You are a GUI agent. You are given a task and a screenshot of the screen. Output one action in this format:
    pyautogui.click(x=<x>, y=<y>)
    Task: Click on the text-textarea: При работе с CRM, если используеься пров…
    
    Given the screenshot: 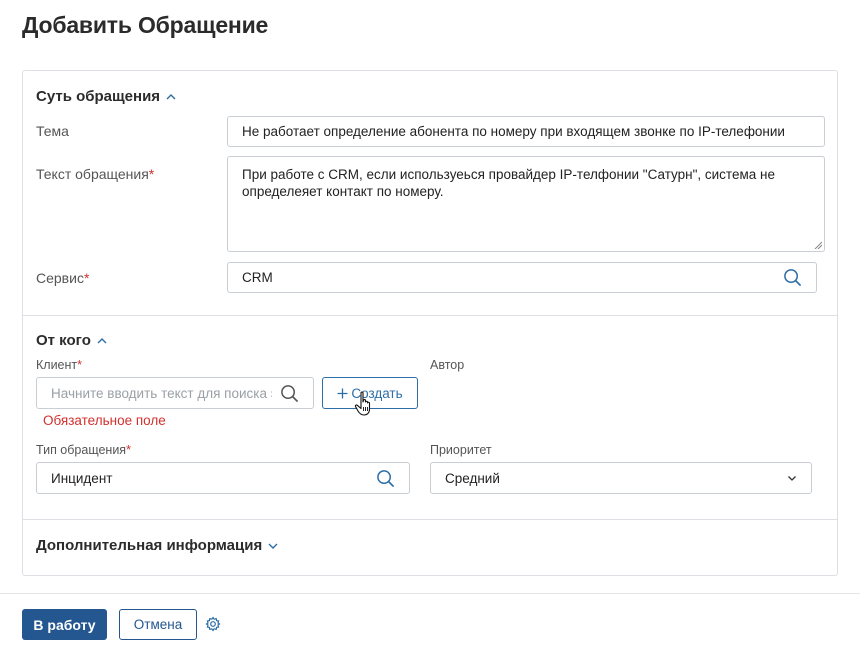 What is the action you would take?
    pyautogui.click(x=526, y=204)
    